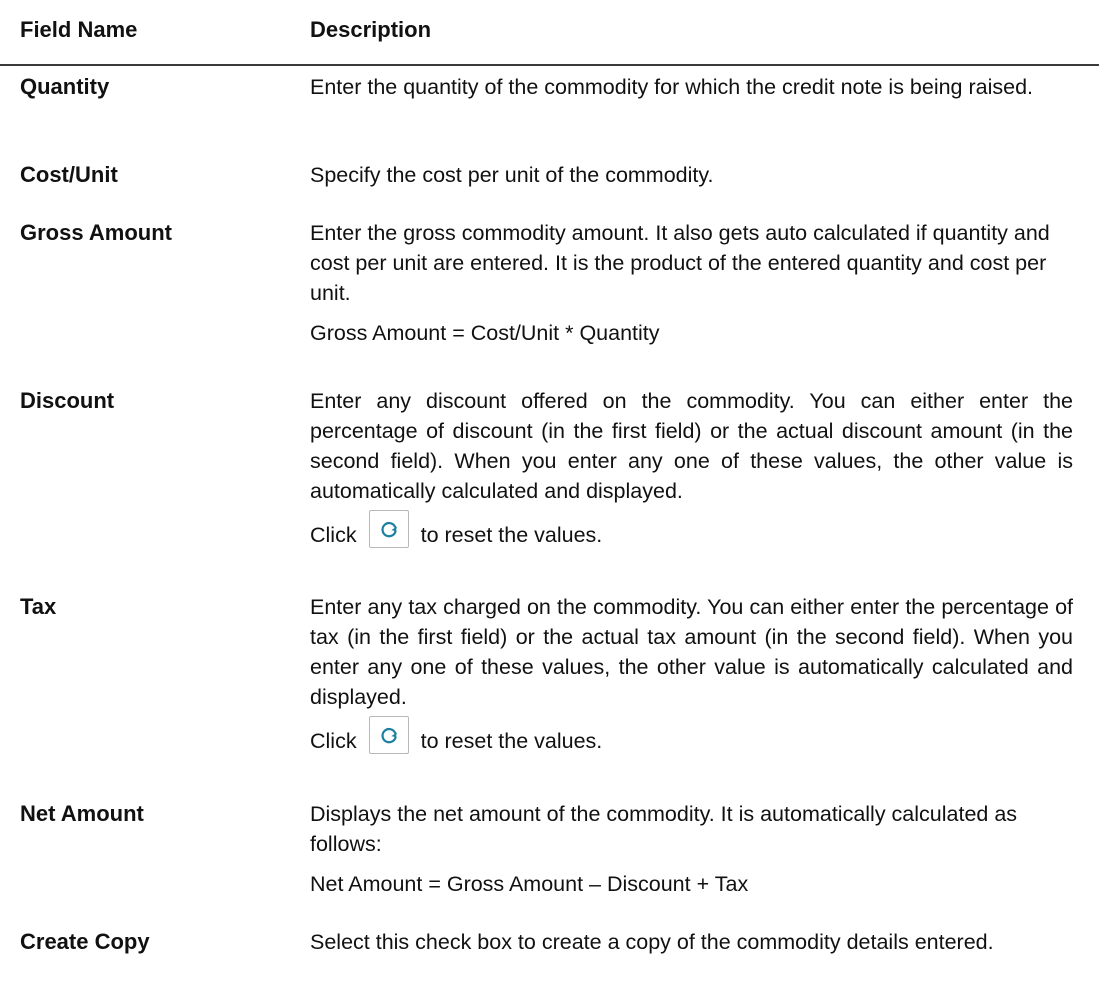  I want to click on header-rule, so click(549, 65).